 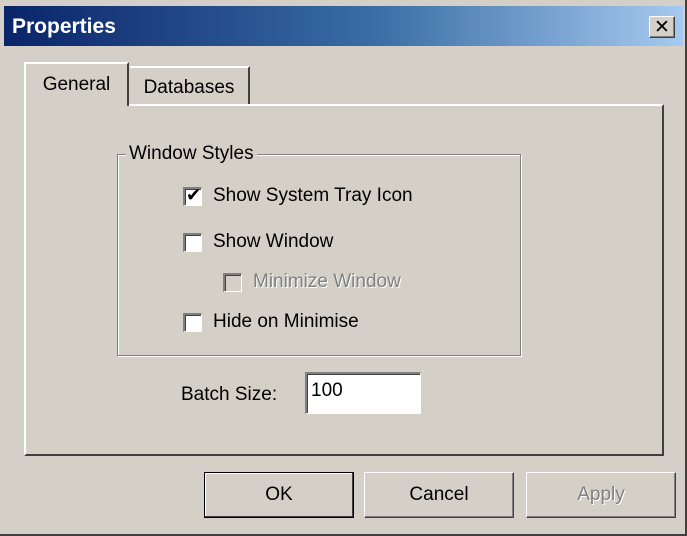 I want to click on tab-databases: Databases, so click(x=190, y=86).